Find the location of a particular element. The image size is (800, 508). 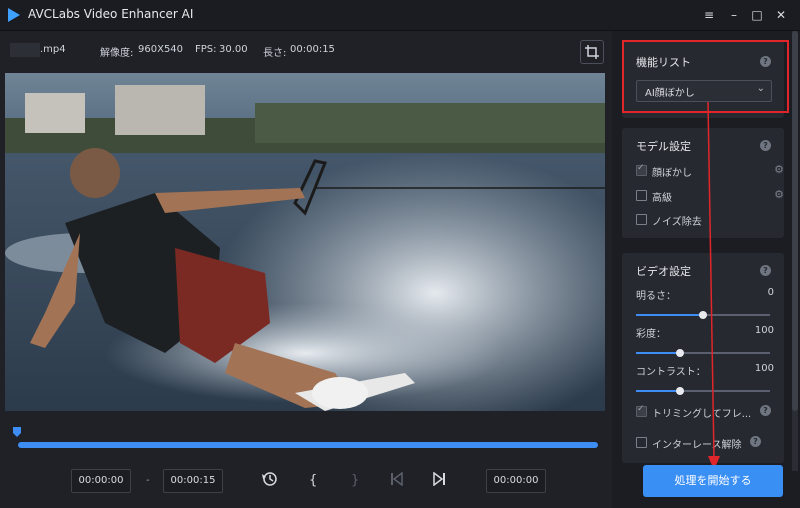

mark-in-button: { is located at coordinates (313, 480).